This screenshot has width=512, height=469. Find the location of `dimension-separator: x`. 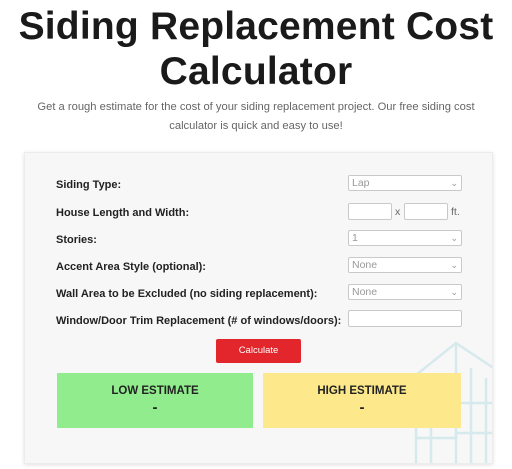

dimension-separator: x is located at coordinates (398, 212).